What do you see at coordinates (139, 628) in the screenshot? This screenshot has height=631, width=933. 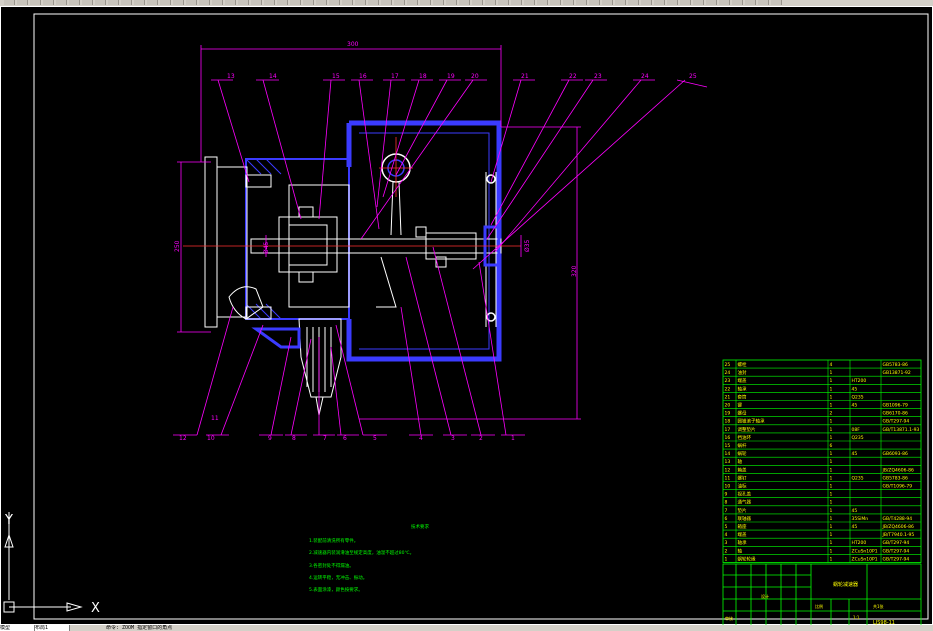 I see `command-line: 命令: ZOOM 指定窗口的角点` at bounding box center [139, 628].